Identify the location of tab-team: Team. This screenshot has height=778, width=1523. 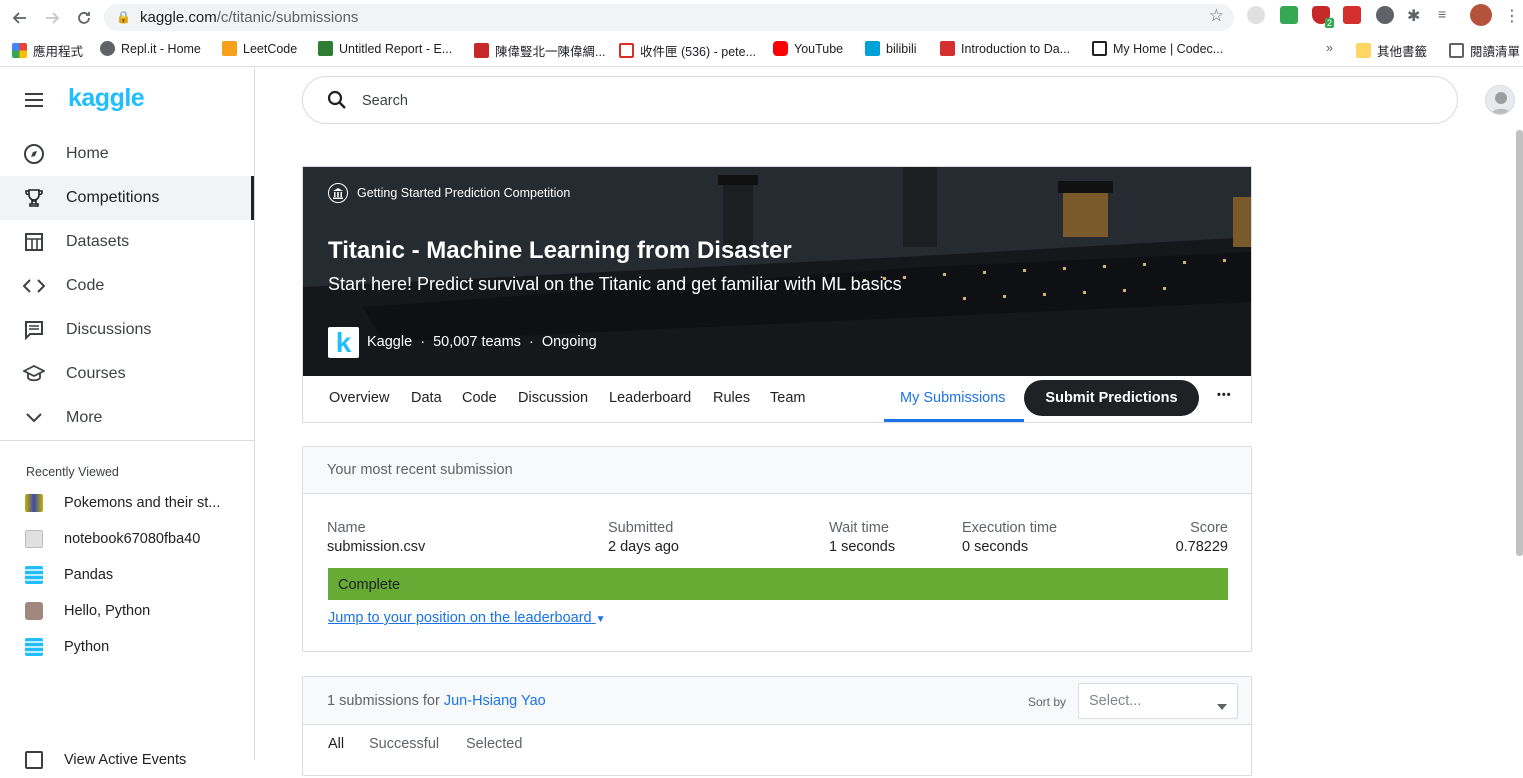
(787, 398).